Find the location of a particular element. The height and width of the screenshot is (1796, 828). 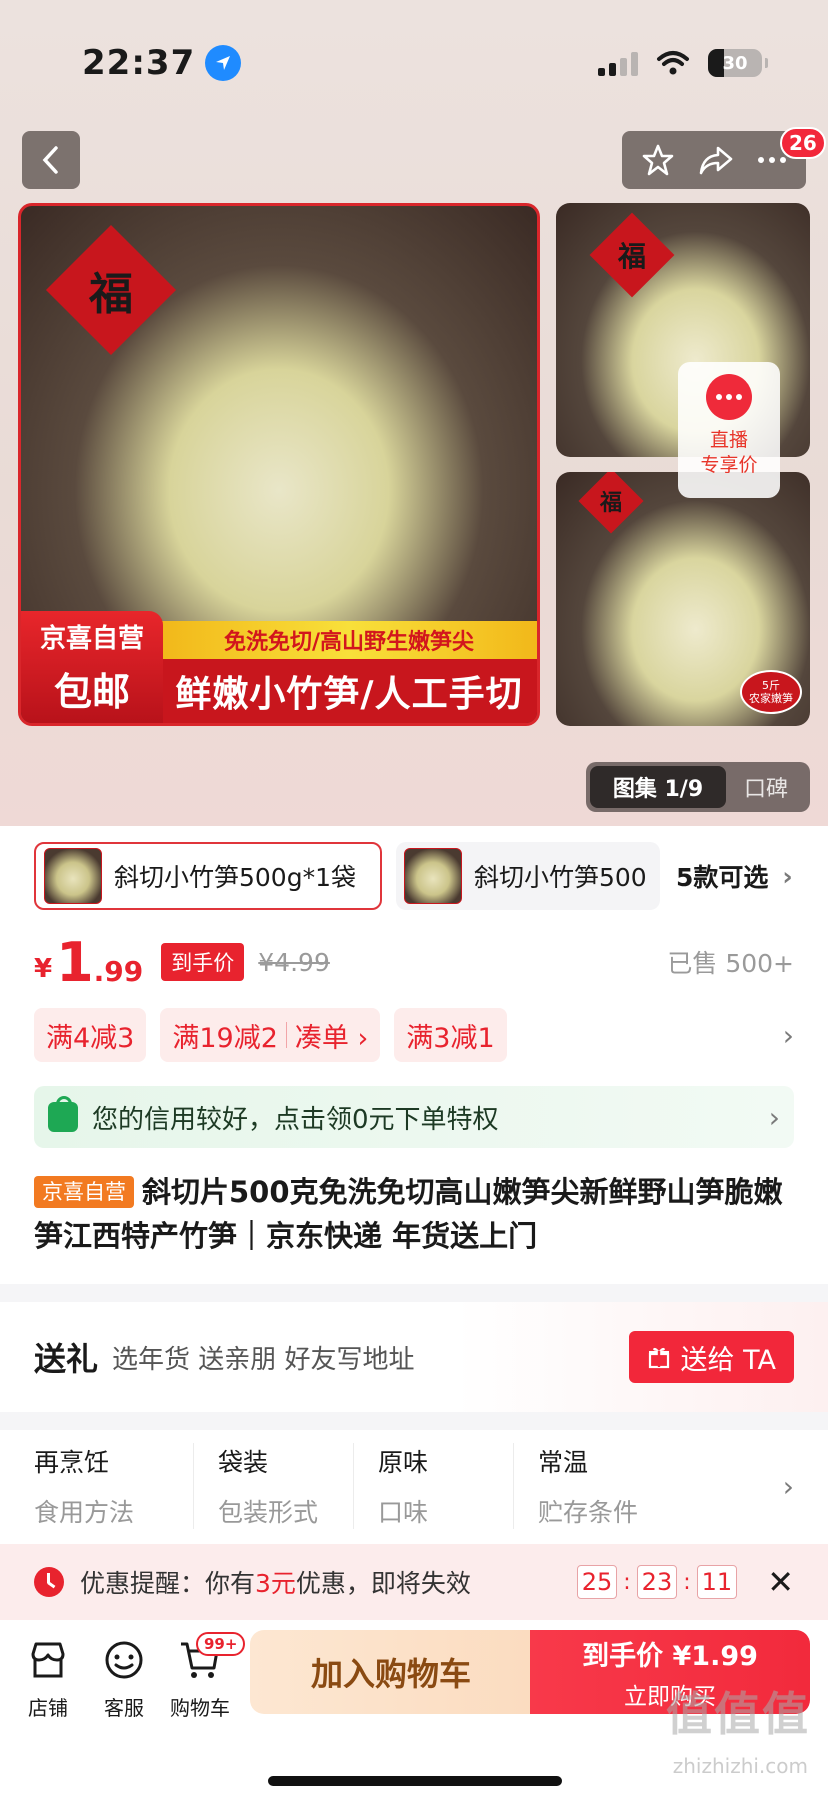

wifi-icon is located at coordinates (673, 63).